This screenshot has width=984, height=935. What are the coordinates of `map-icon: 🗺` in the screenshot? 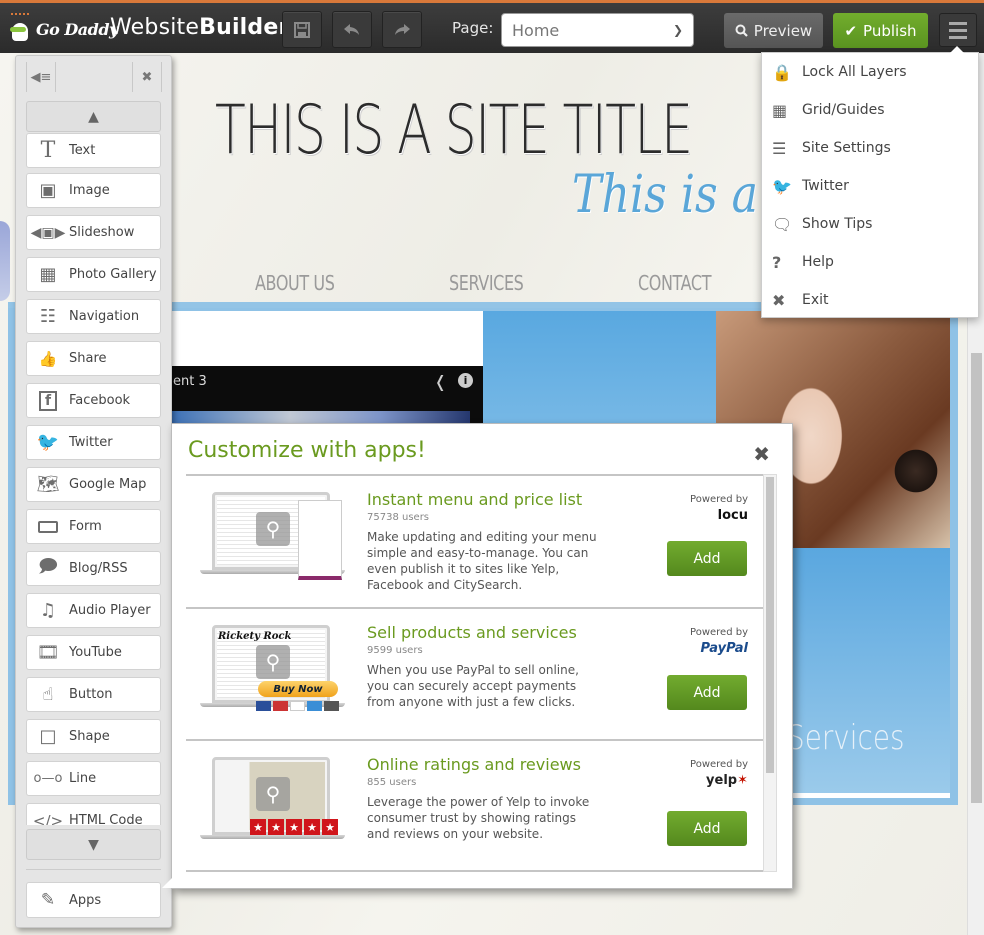 It's located at (48, 484).